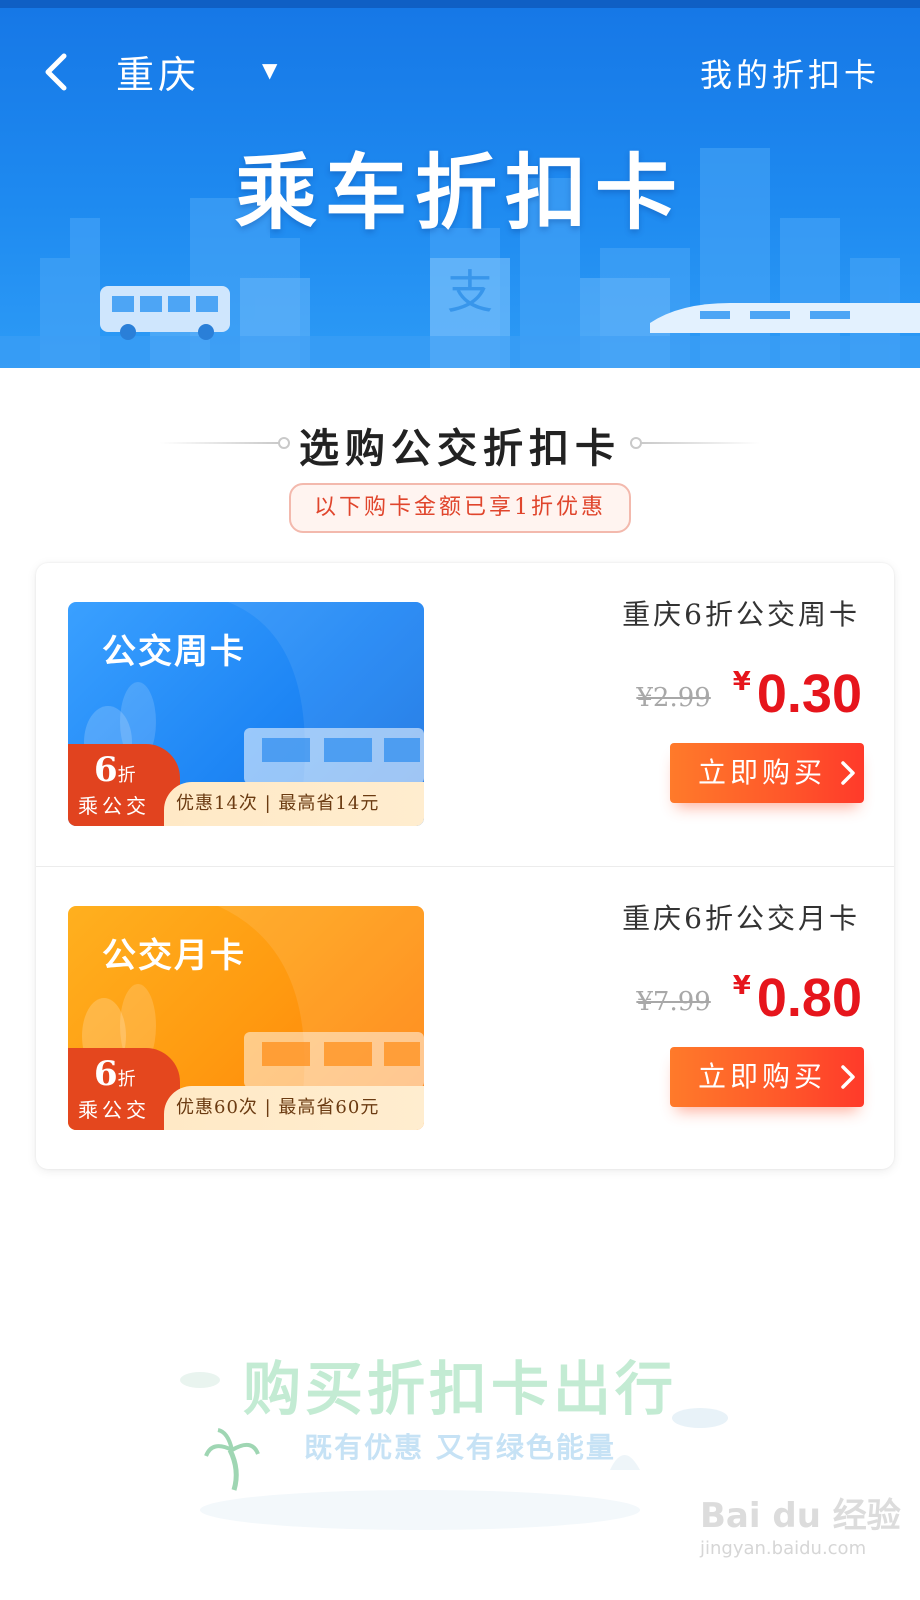 The image size is (920, 1600). I want to click on card-name: 公交周卡, so click(174, 652).